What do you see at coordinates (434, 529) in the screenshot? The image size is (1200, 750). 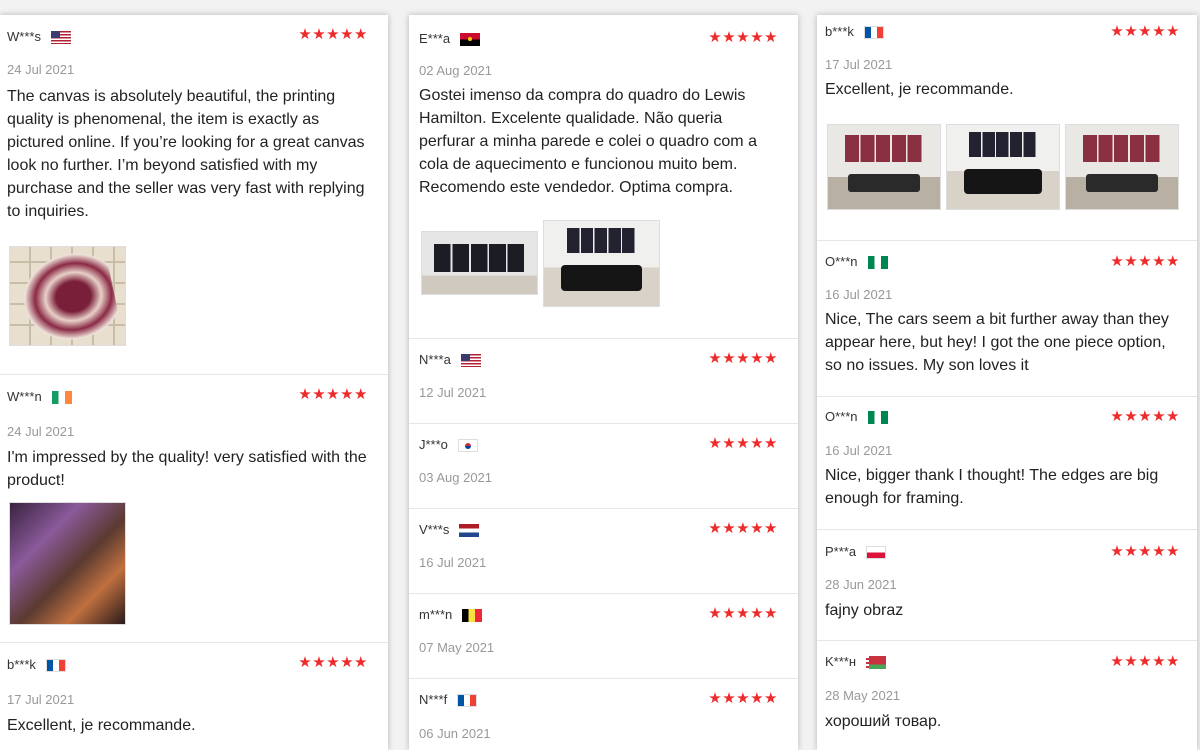 I see `reviewer-name: V***s` at bounding box center [434, 529].